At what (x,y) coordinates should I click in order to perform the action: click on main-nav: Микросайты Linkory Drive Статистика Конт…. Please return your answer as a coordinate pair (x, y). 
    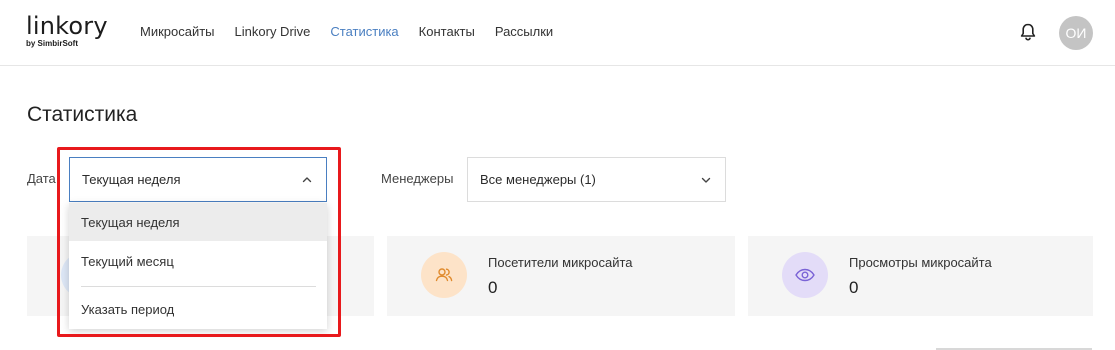
    Looking at the image, I should click on (356, 31).